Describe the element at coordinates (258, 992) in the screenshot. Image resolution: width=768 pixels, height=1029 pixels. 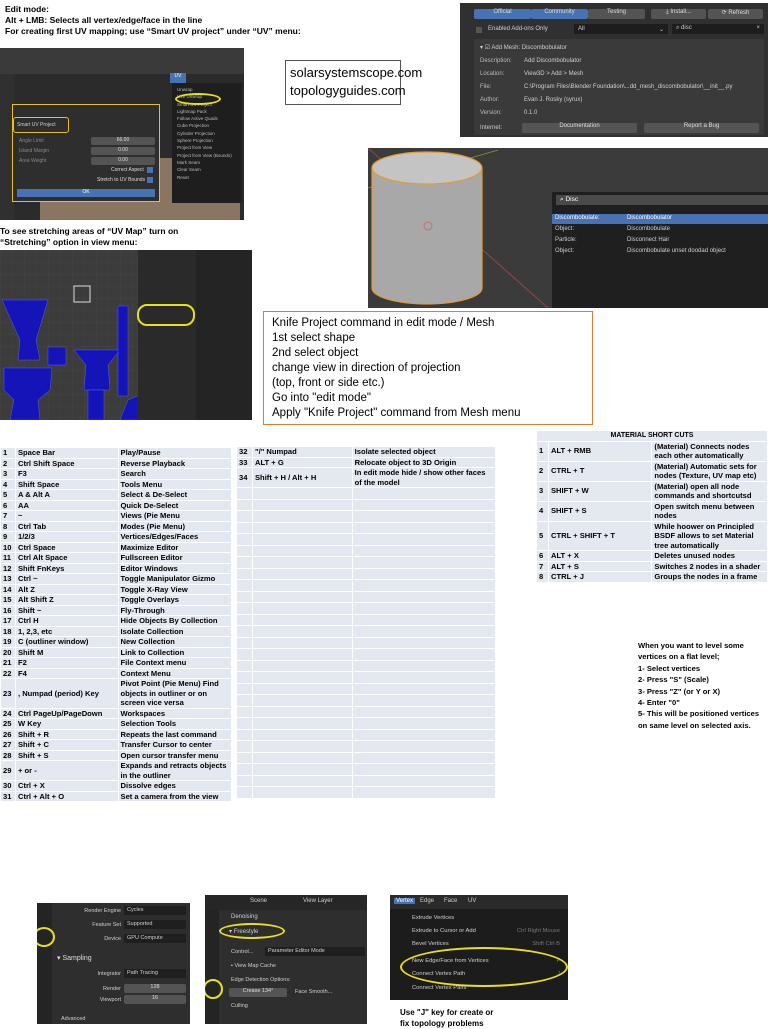
I see `crease-field: Crease 134°` at that location.